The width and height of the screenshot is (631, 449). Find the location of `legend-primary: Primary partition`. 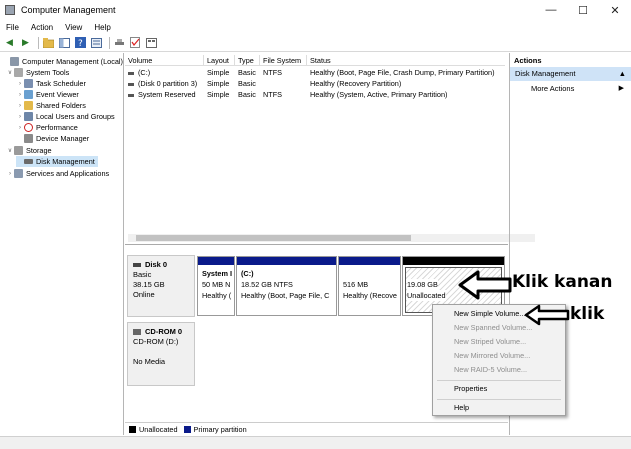

legend-primary: Primary partition is located at coordinates (215, 429).